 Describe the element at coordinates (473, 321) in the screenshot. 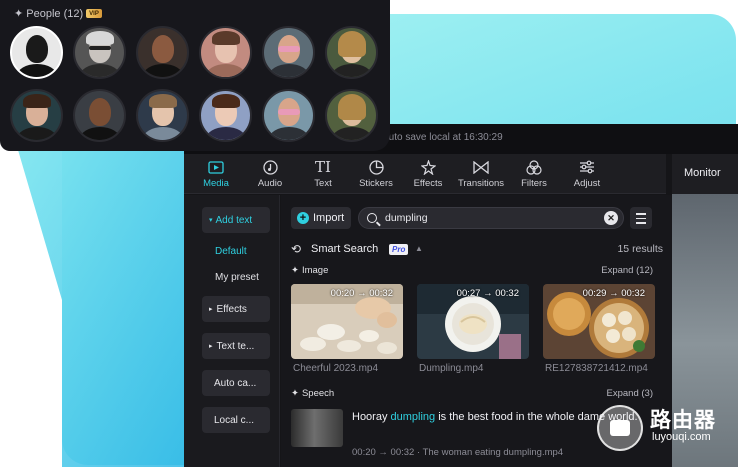

I see `media-thumbnail: 00:27 → 00:32` at that location.